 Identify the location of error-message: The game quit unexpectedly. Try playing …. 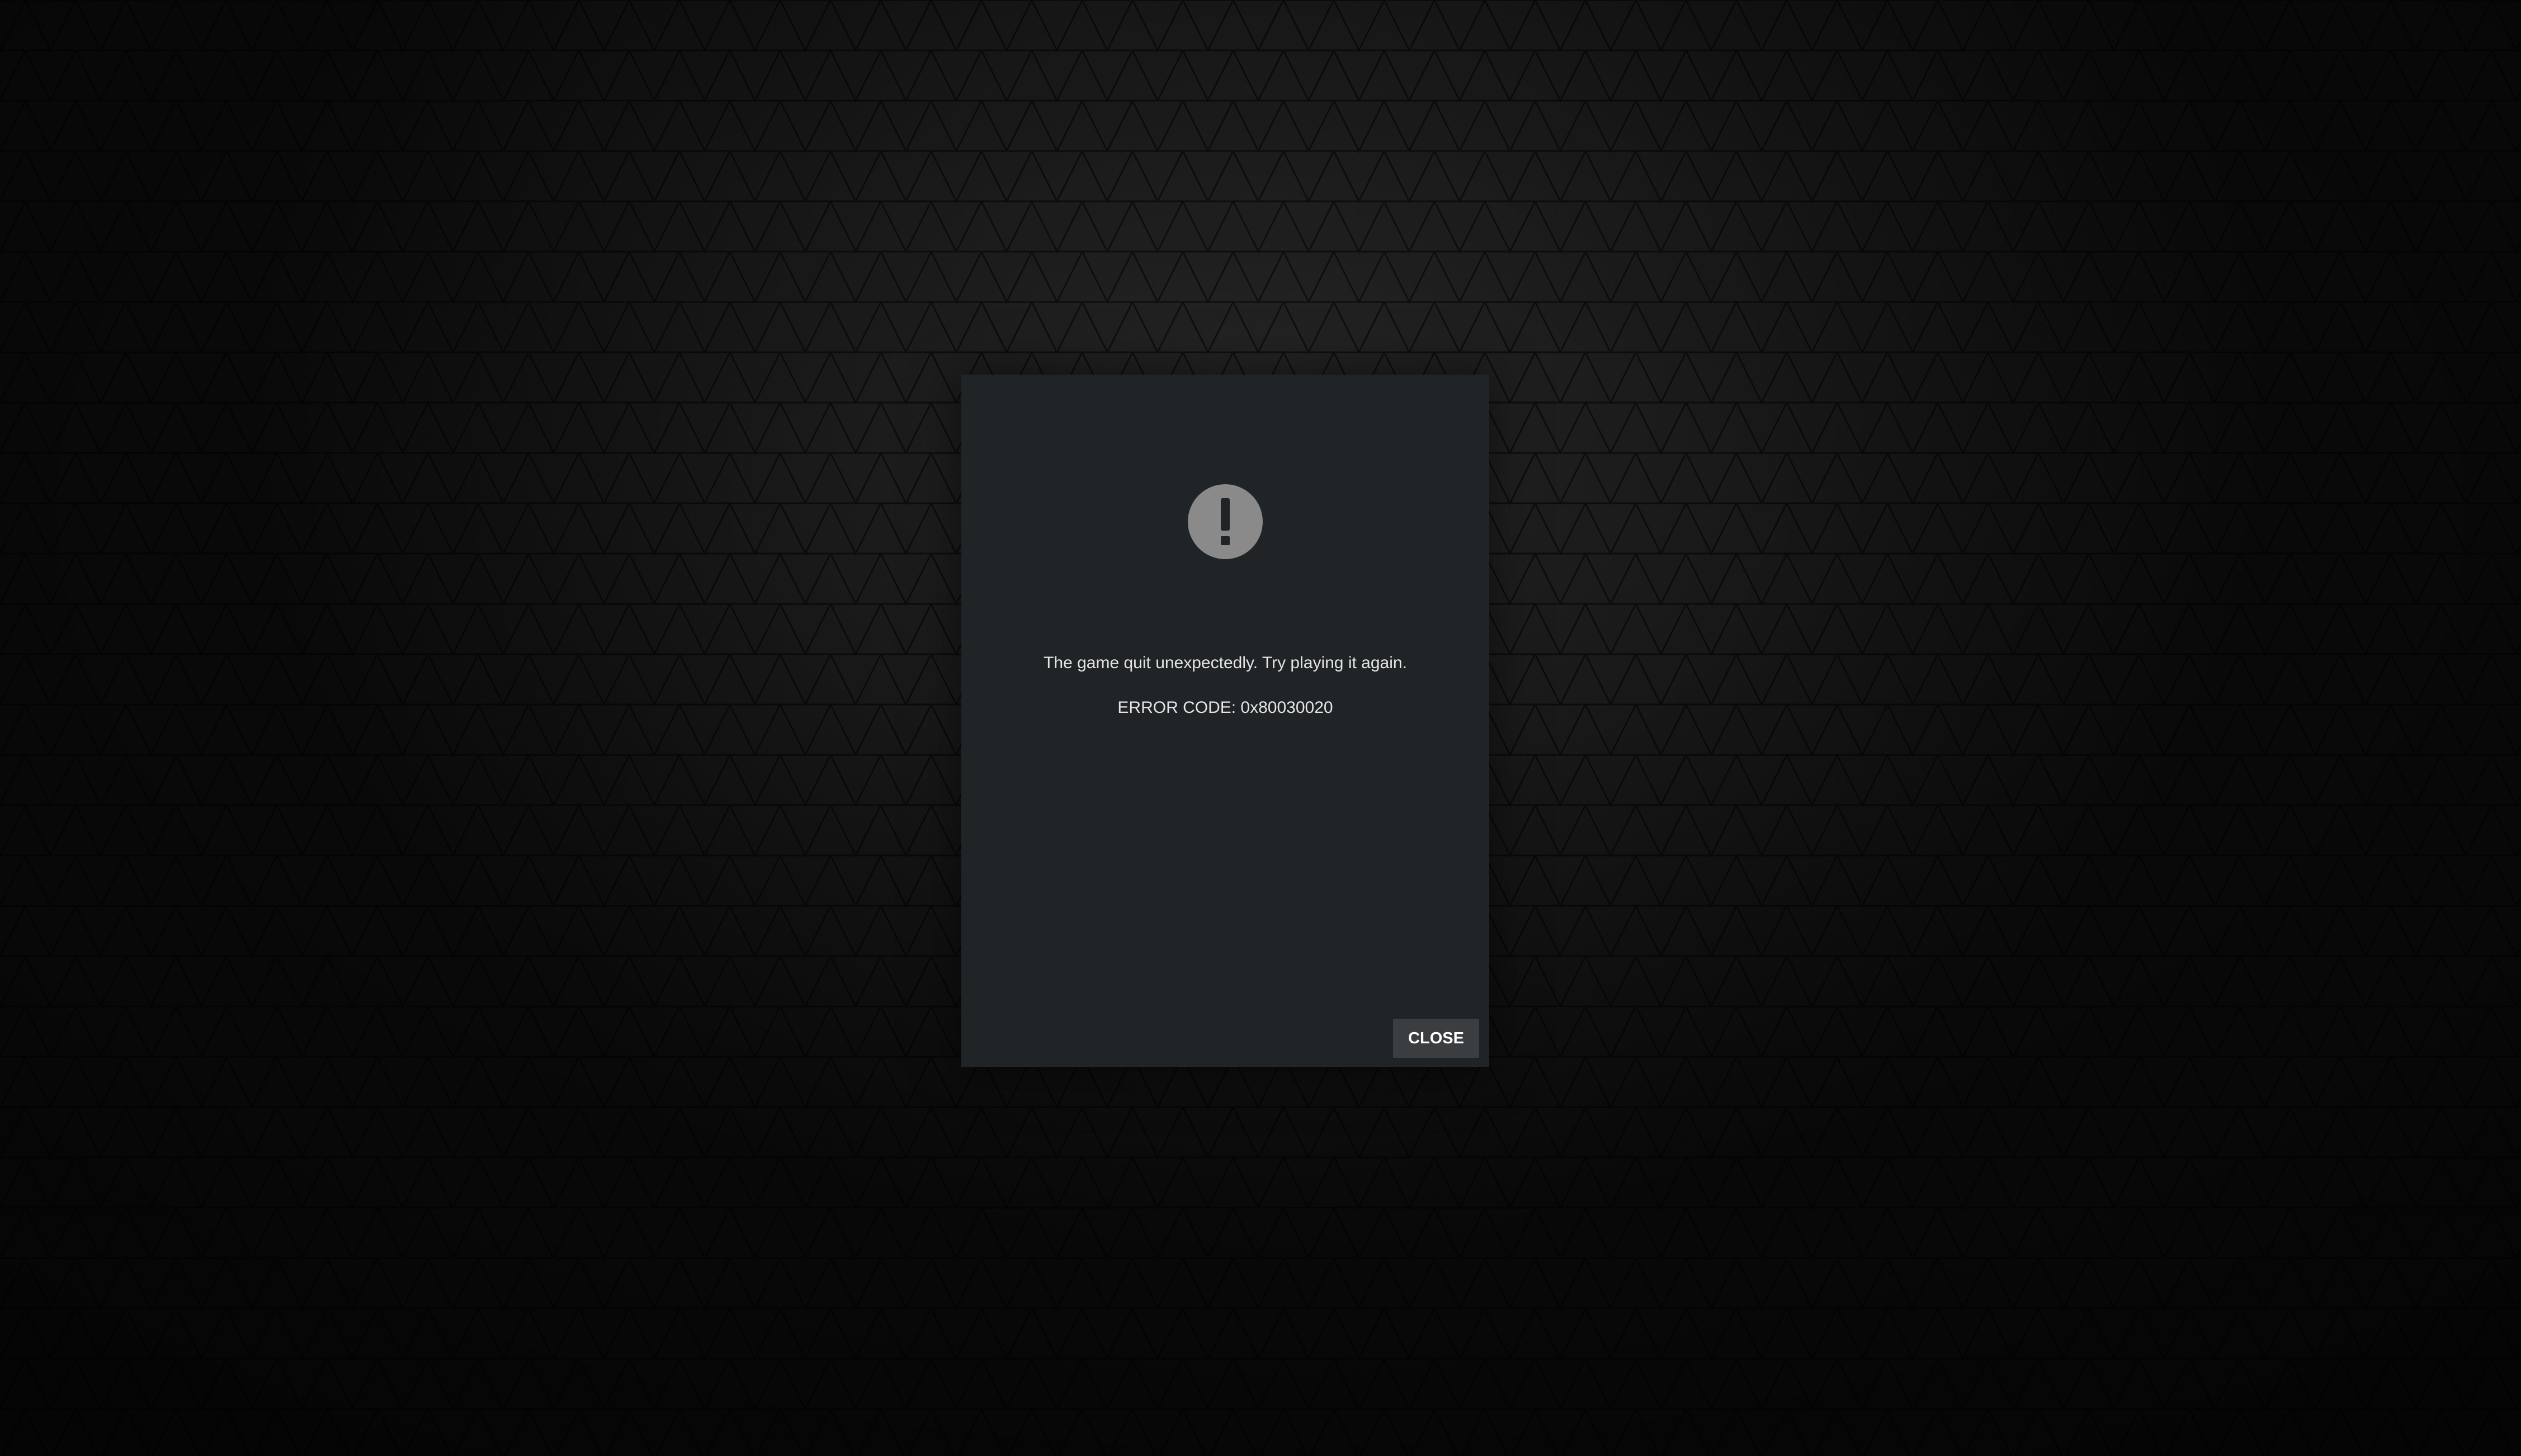
(1225, 663).